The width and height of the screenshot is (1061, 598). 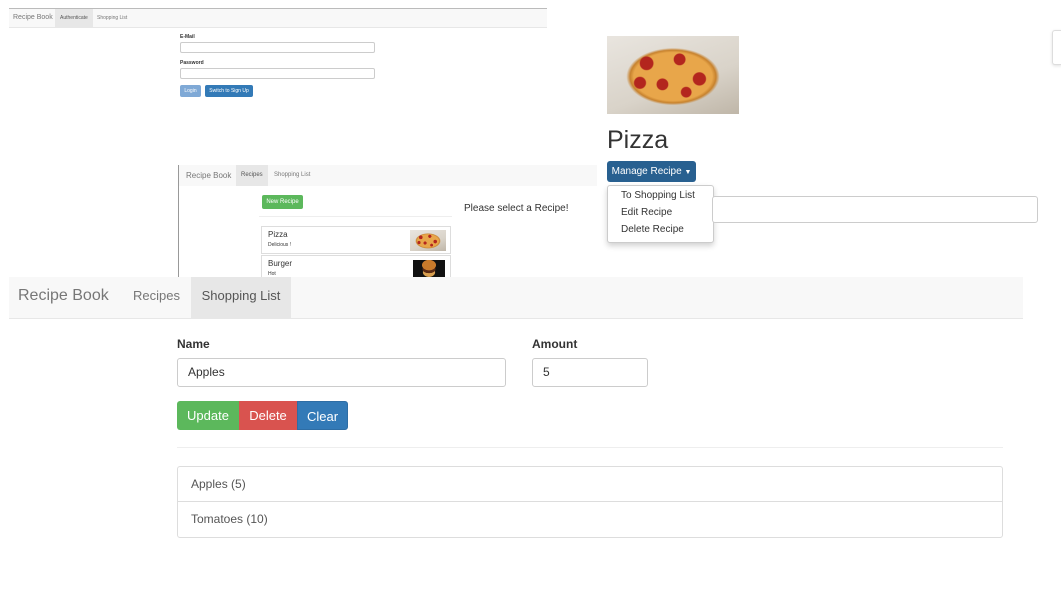 What do you see at coordinates (229, 519) in the screenshot?
I see `list-item-label: Tomatoes (10)` at bounding box center [229, 519].